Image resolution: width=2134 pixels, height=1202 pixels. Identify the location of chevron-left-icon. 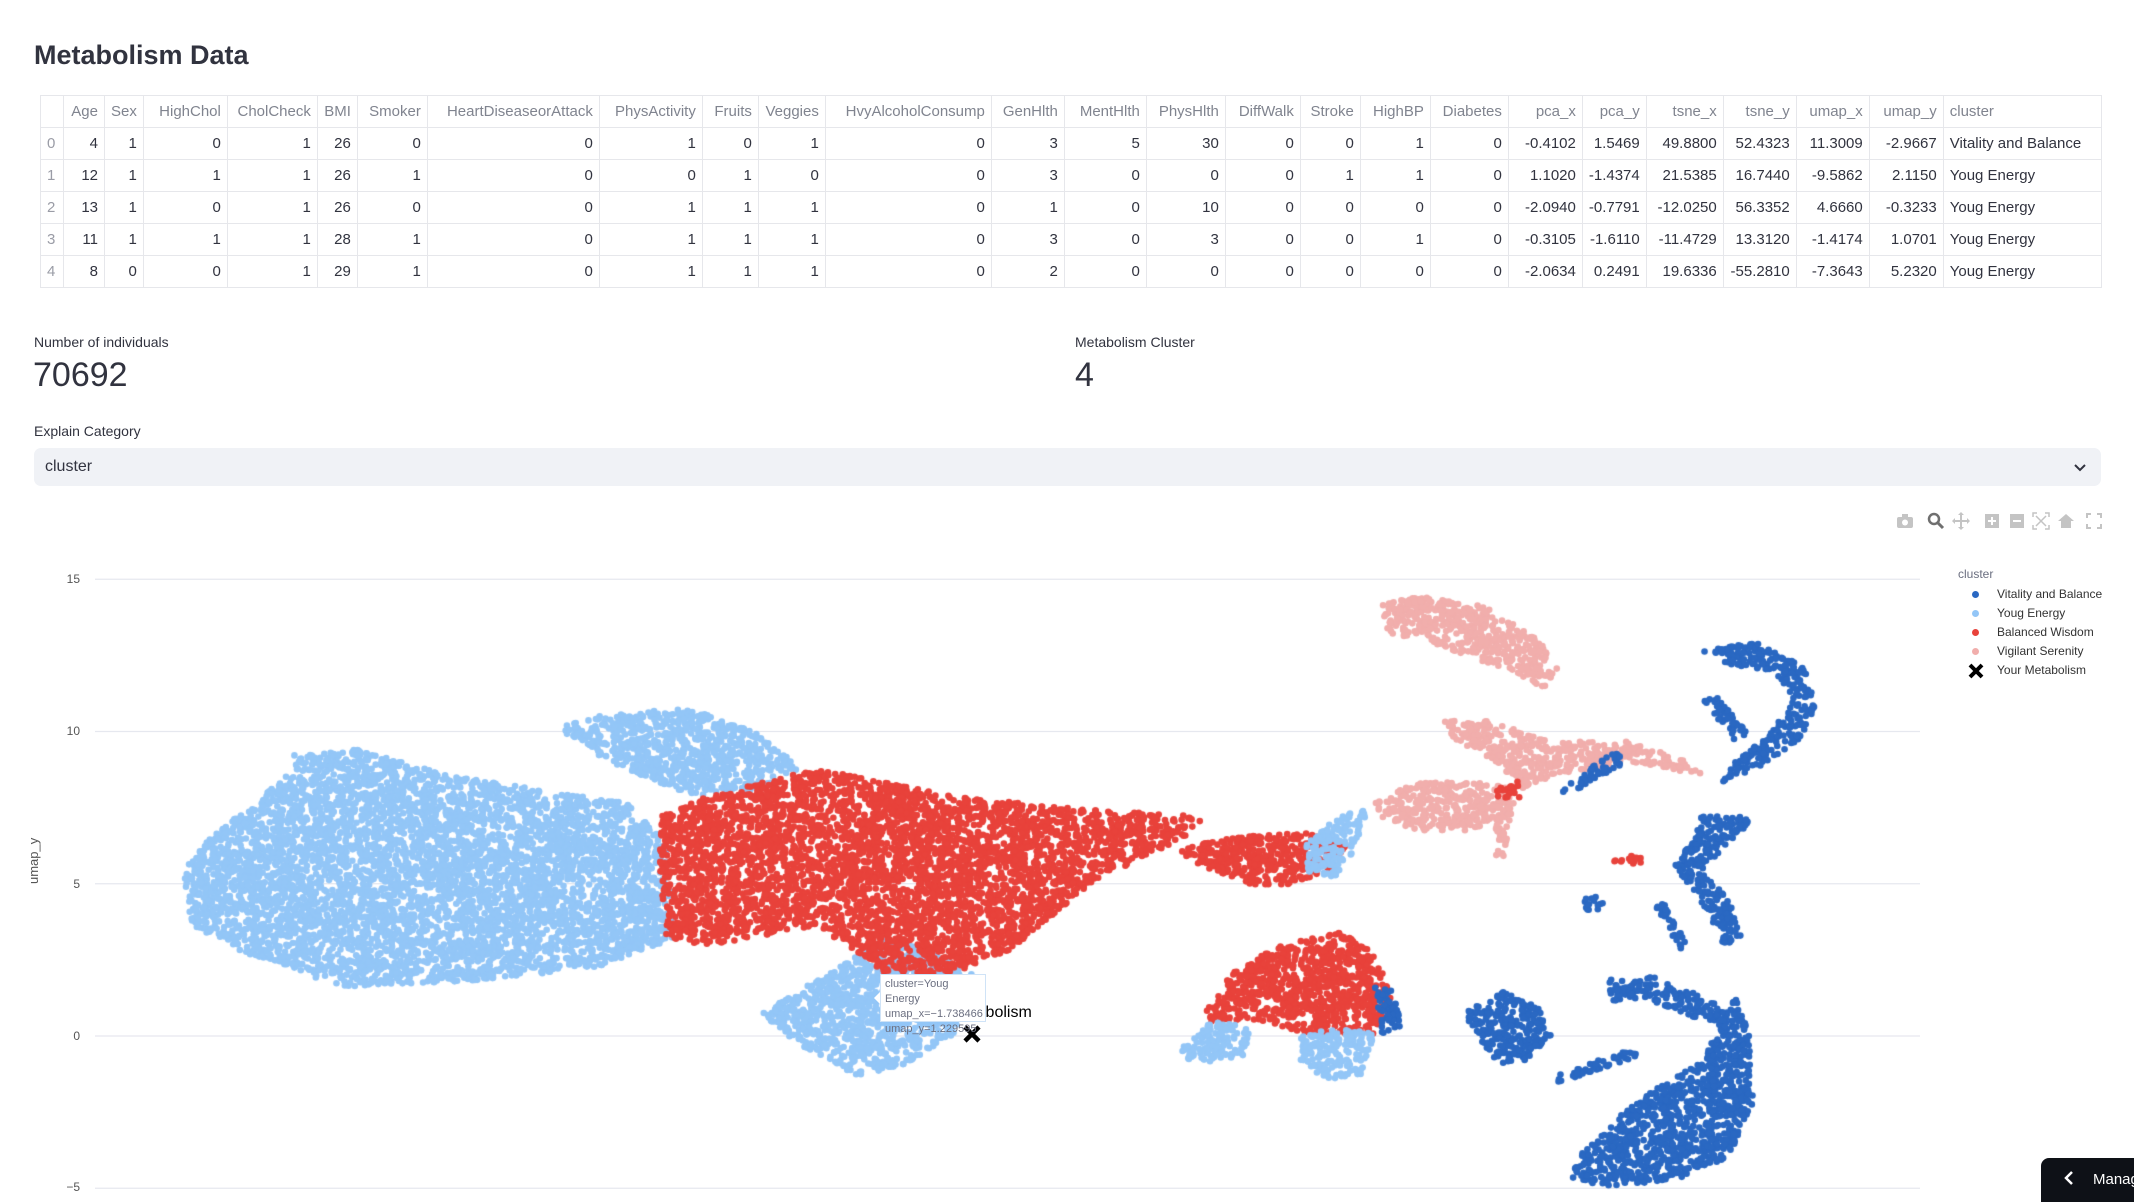
(2068, 1178).